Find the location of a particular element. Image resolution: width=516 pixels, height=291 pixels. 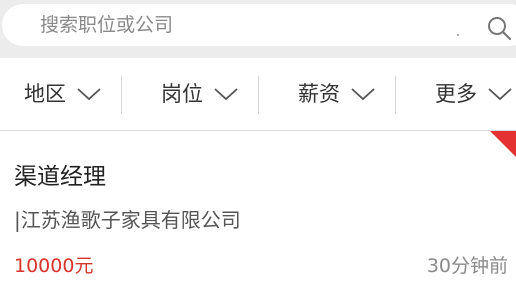

filter-position: 岗位 is located at coordinates (200, 94).